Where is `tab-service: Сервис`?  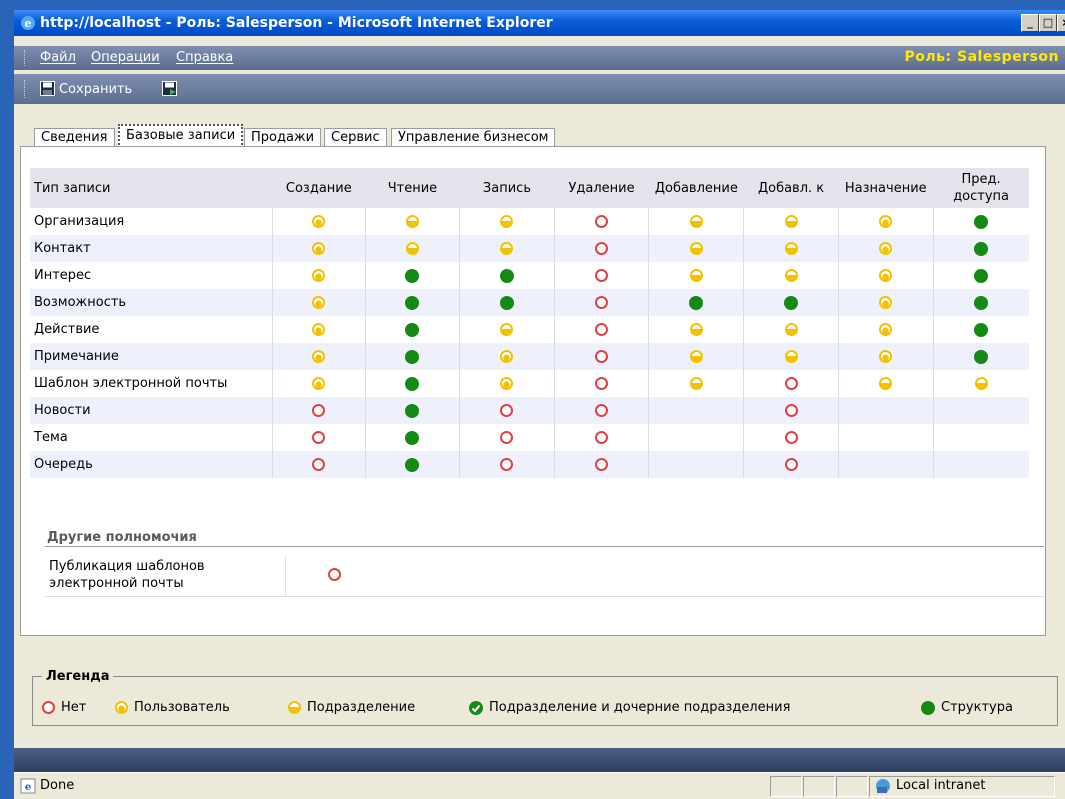 tab-service: Сервис is located at coordinates (355, 137).